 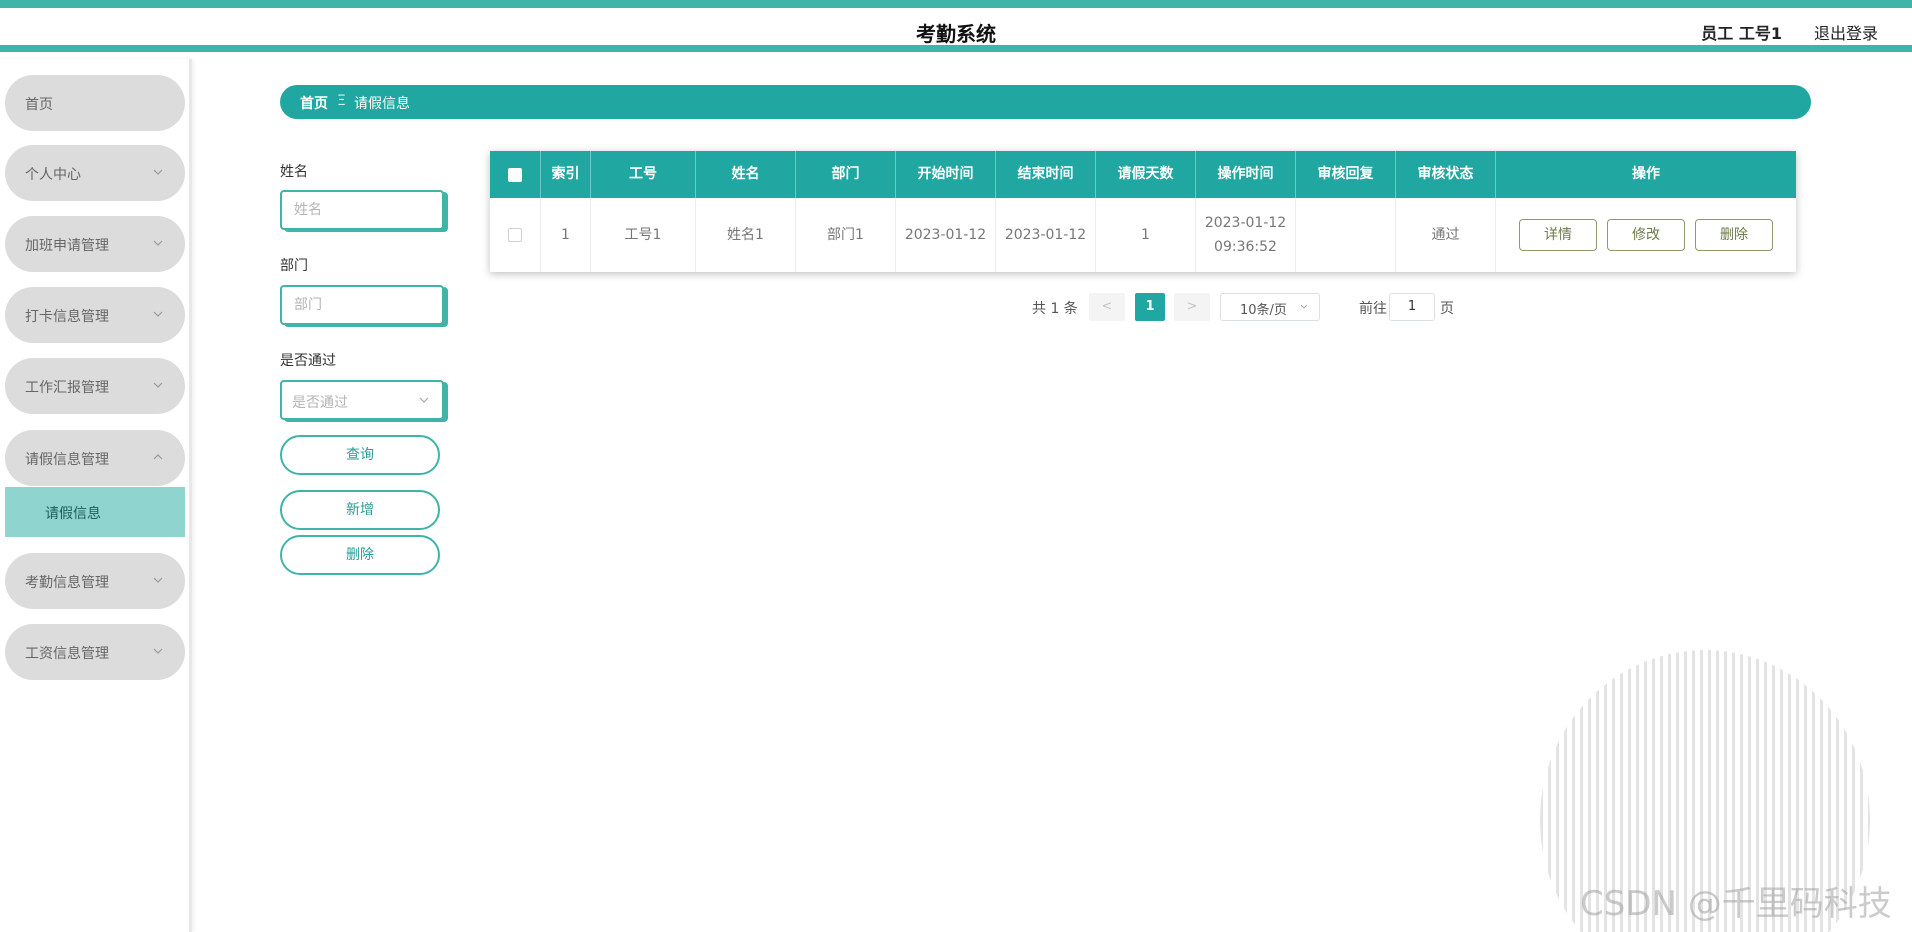 I want to click on column-header: 索引, so click(x=566, y=174).